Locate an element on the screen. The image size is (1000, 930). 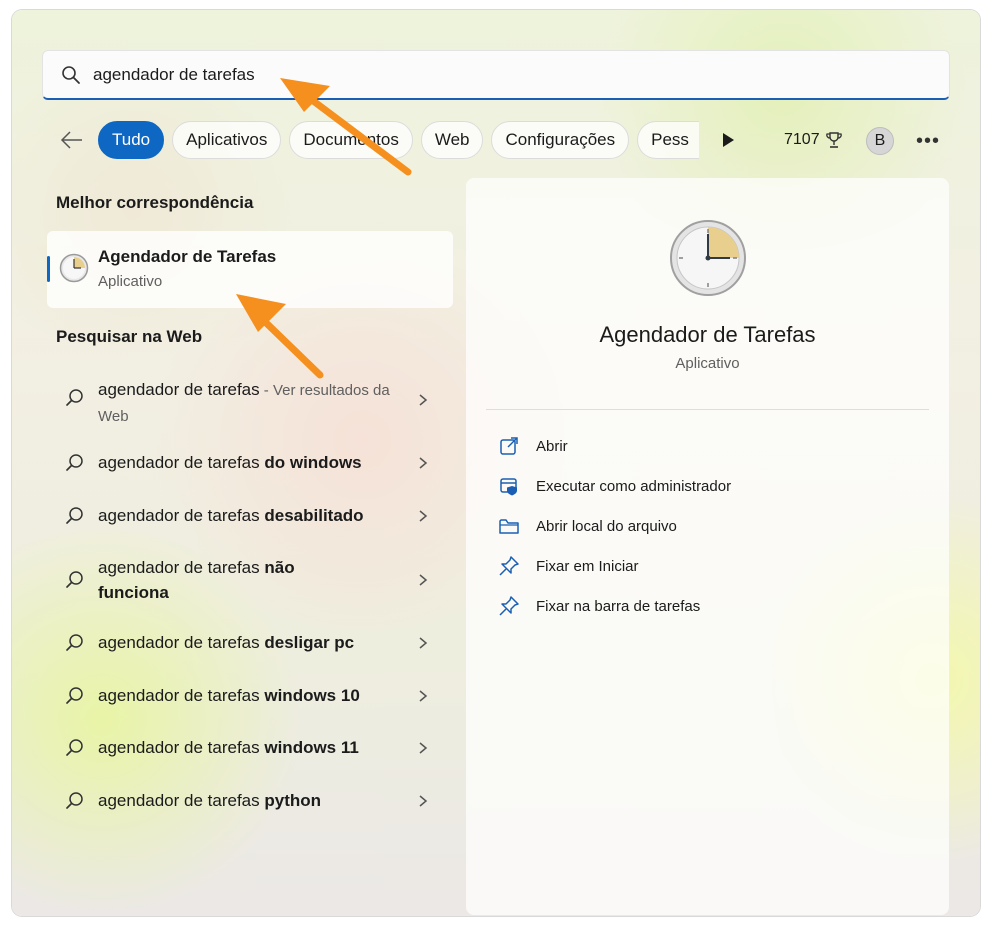
detail-app-type: Aplicativo is located at coordinates (707, 363).